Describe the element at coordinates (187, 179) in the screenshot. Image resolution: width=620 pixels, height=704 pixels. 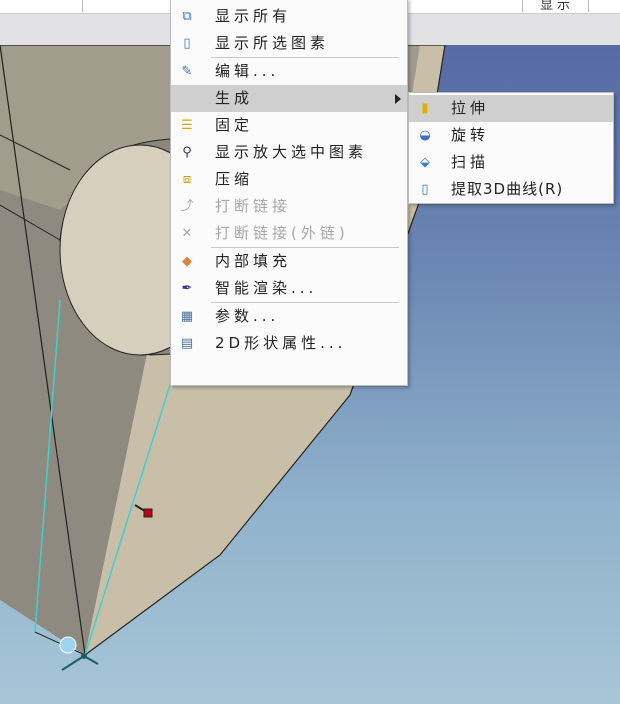
I see `compress-icon: ⧈` at that location.